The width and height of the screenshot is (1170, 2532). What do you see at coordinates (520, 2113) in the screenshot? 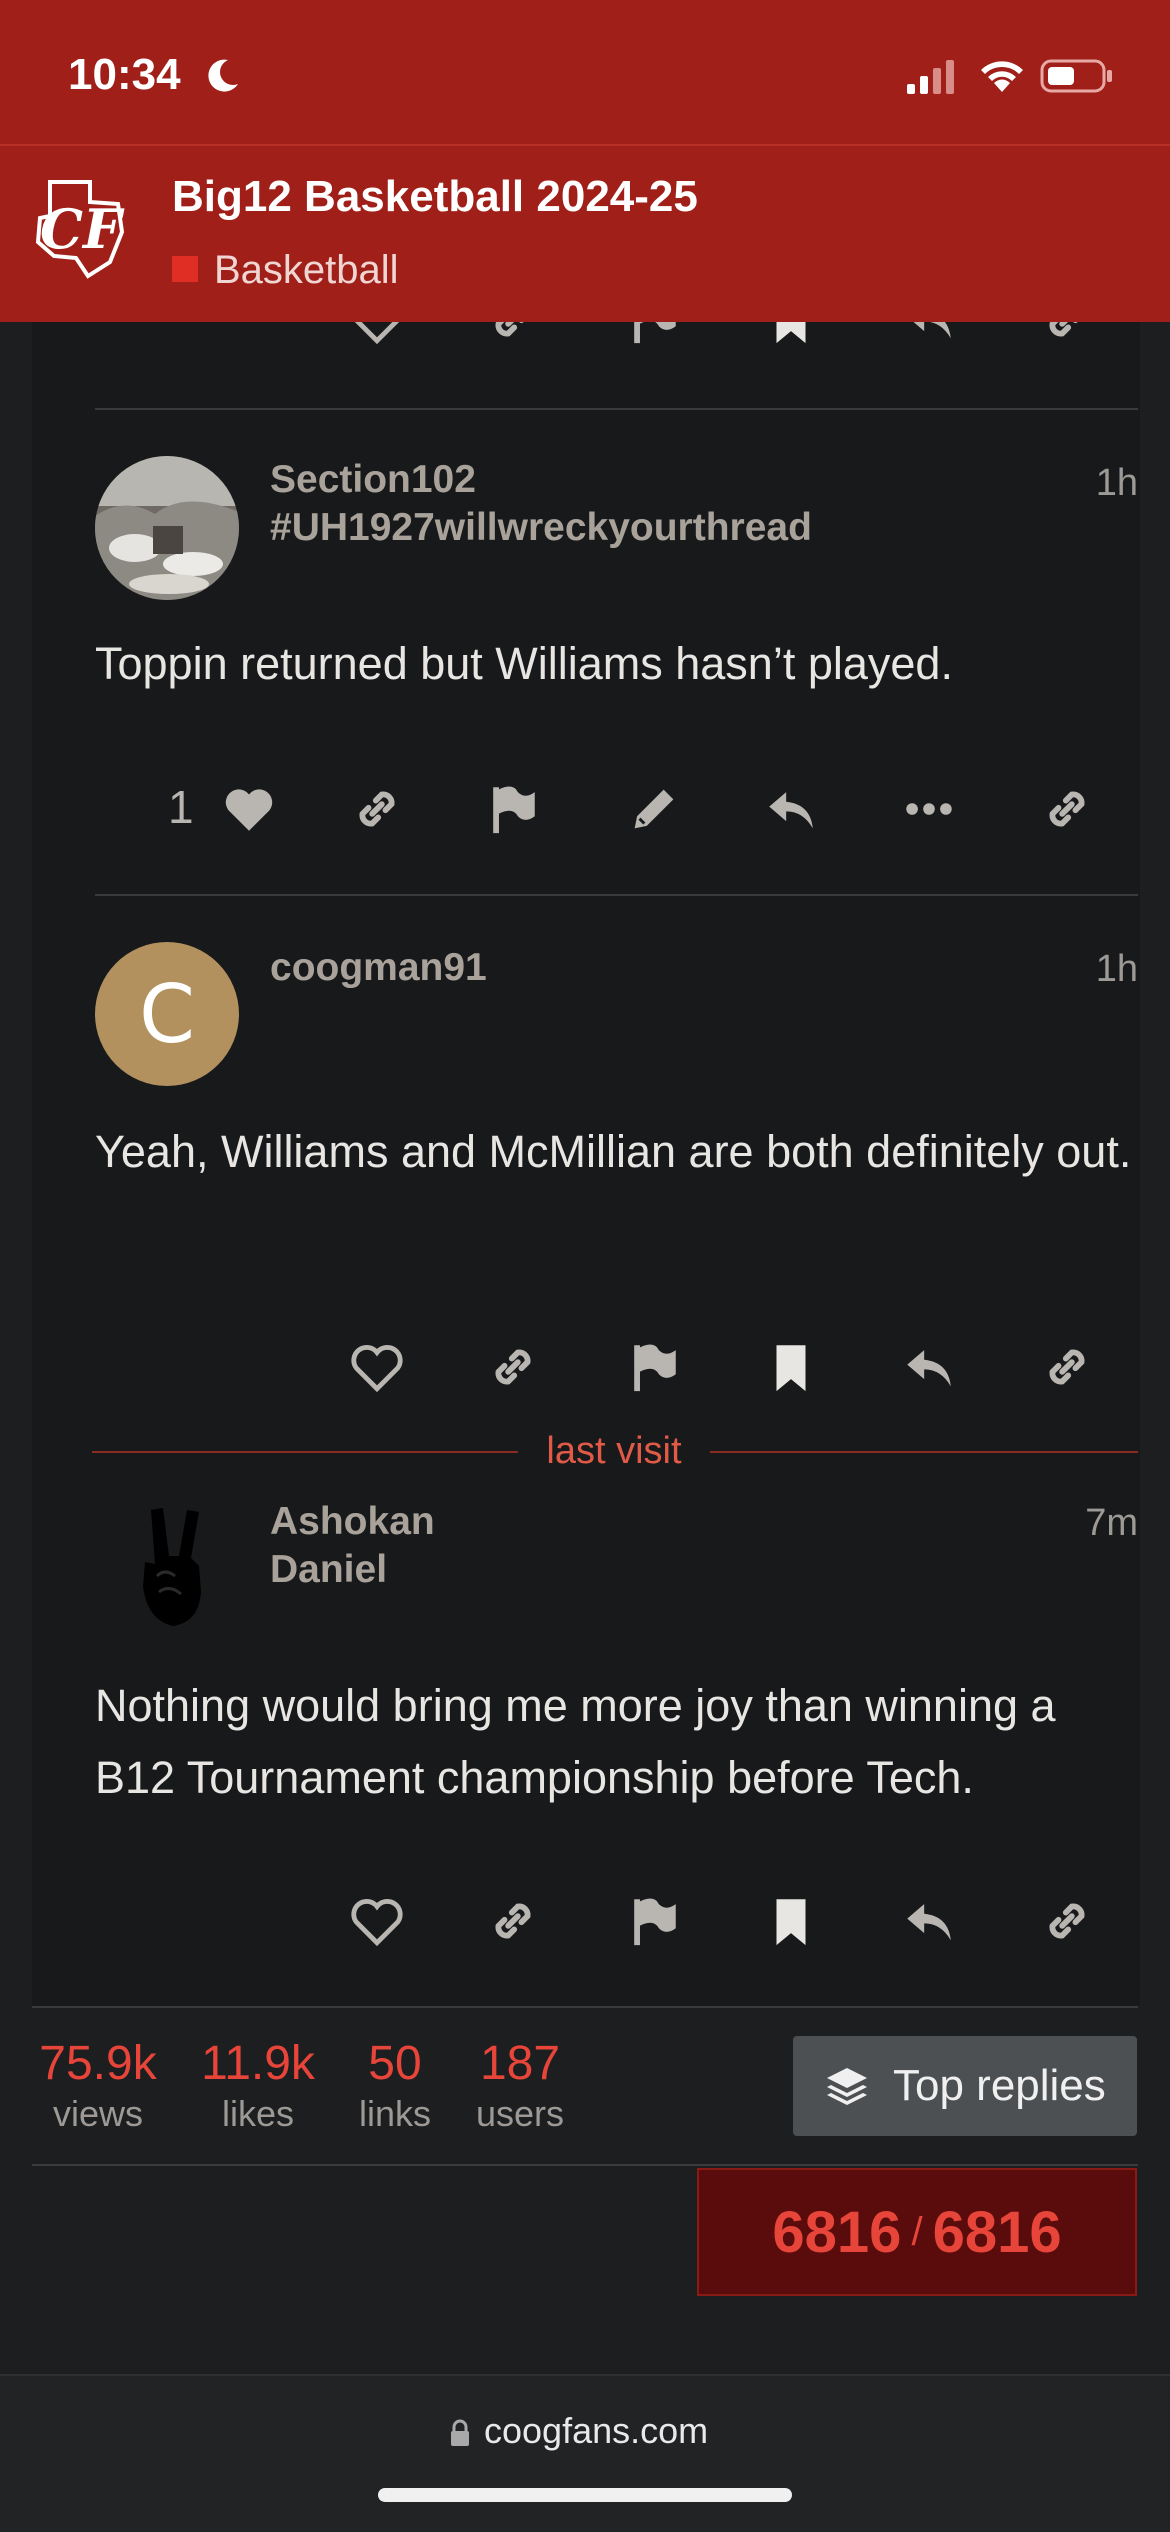
I see `stat-label: users` at bounding box center [520, 2113].